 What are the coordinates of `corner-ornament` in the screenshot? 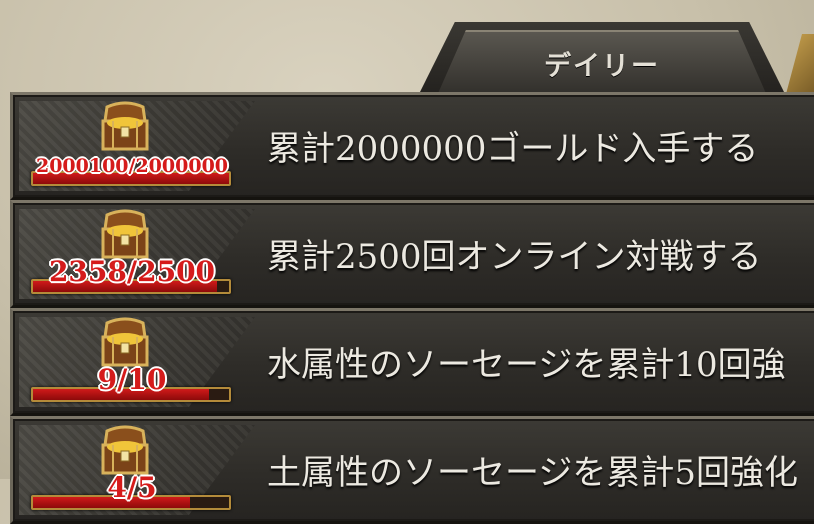 It's located at (800, 64).